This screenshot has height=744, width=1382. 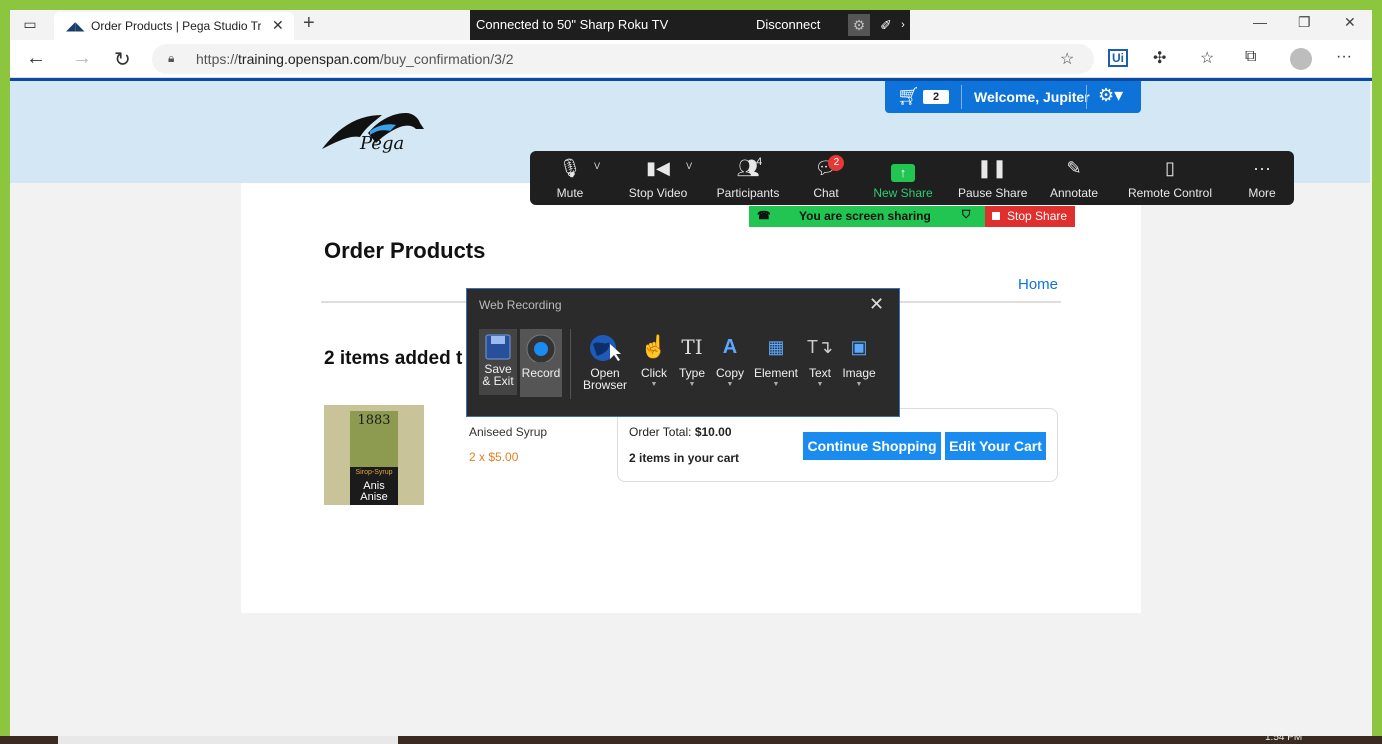 I want to click on back-icon: ←, so click(x=36, y=58).